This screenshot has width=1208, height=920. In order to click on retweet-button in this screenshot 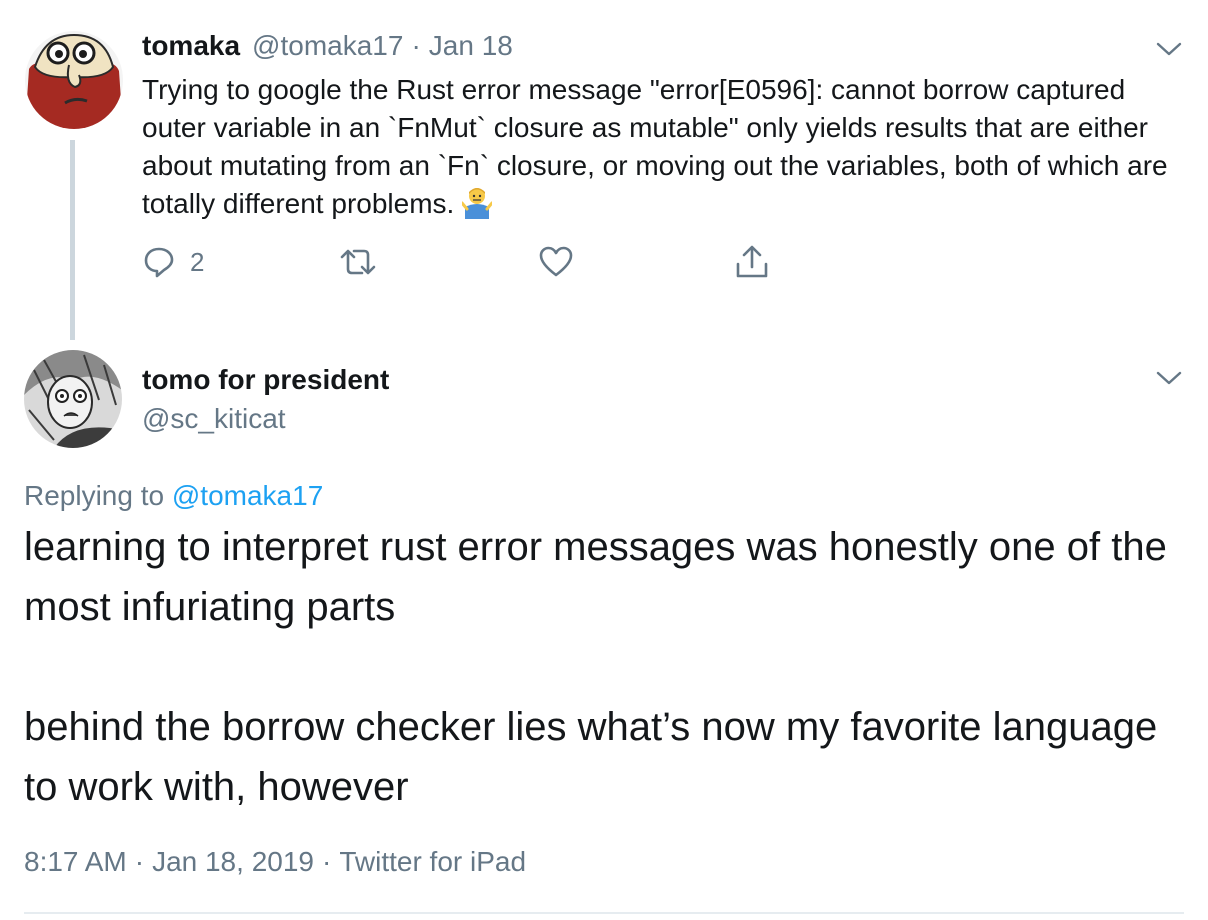, I will do `click(358, 262)`.